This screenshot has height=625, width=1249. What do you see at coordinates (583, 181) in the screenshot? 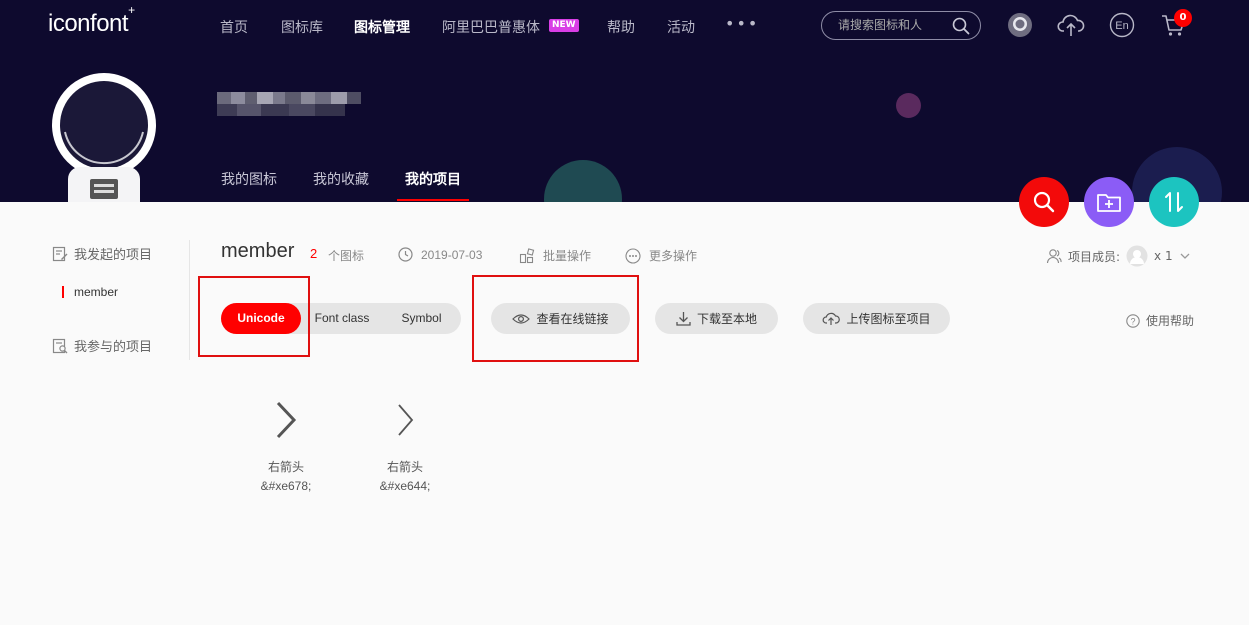
I see `decor-orb-teal` at bounding box center [583, 181].